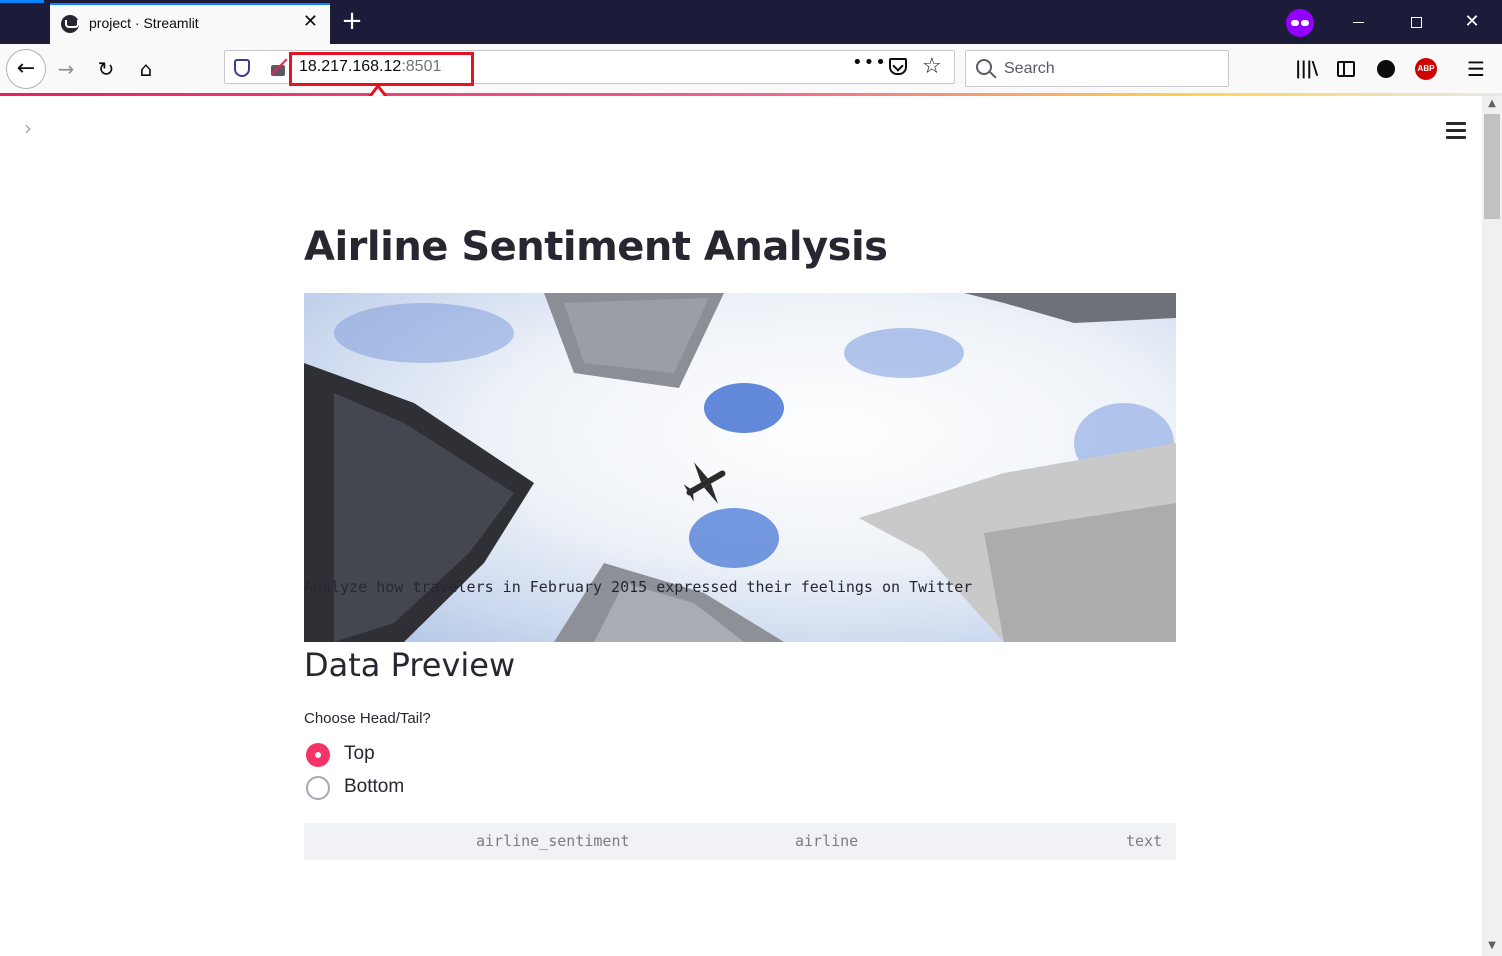 The image size is (1502, 956). What do you see at coordinates (1492, 526) in the screenshot?
I see `page-scrollbar: ▲ ▼` at bounding box center [1492, 526].